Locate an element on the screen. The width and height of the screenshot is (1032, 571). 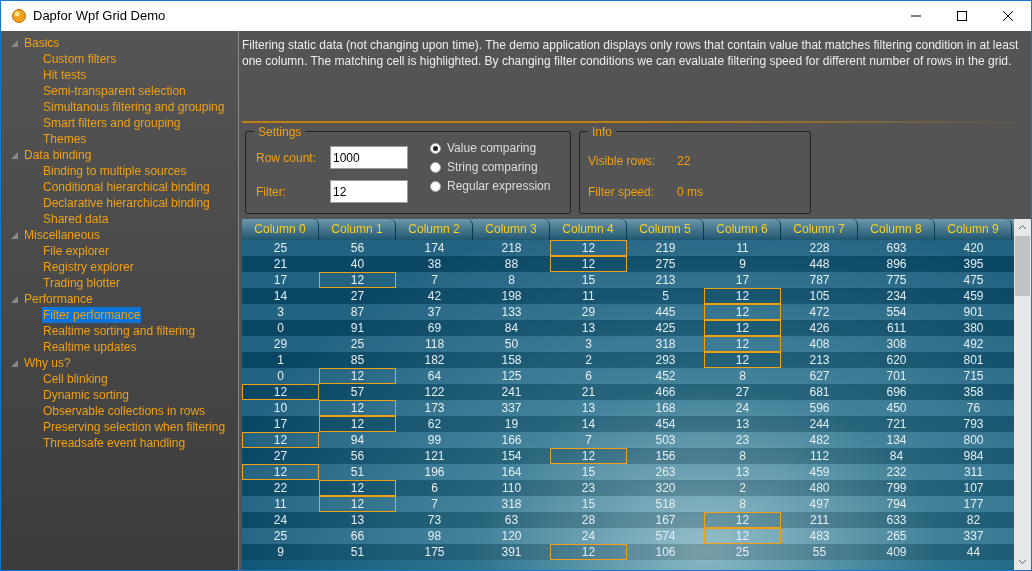
table-cell-text: 265 is located at coordinates (896, 536).